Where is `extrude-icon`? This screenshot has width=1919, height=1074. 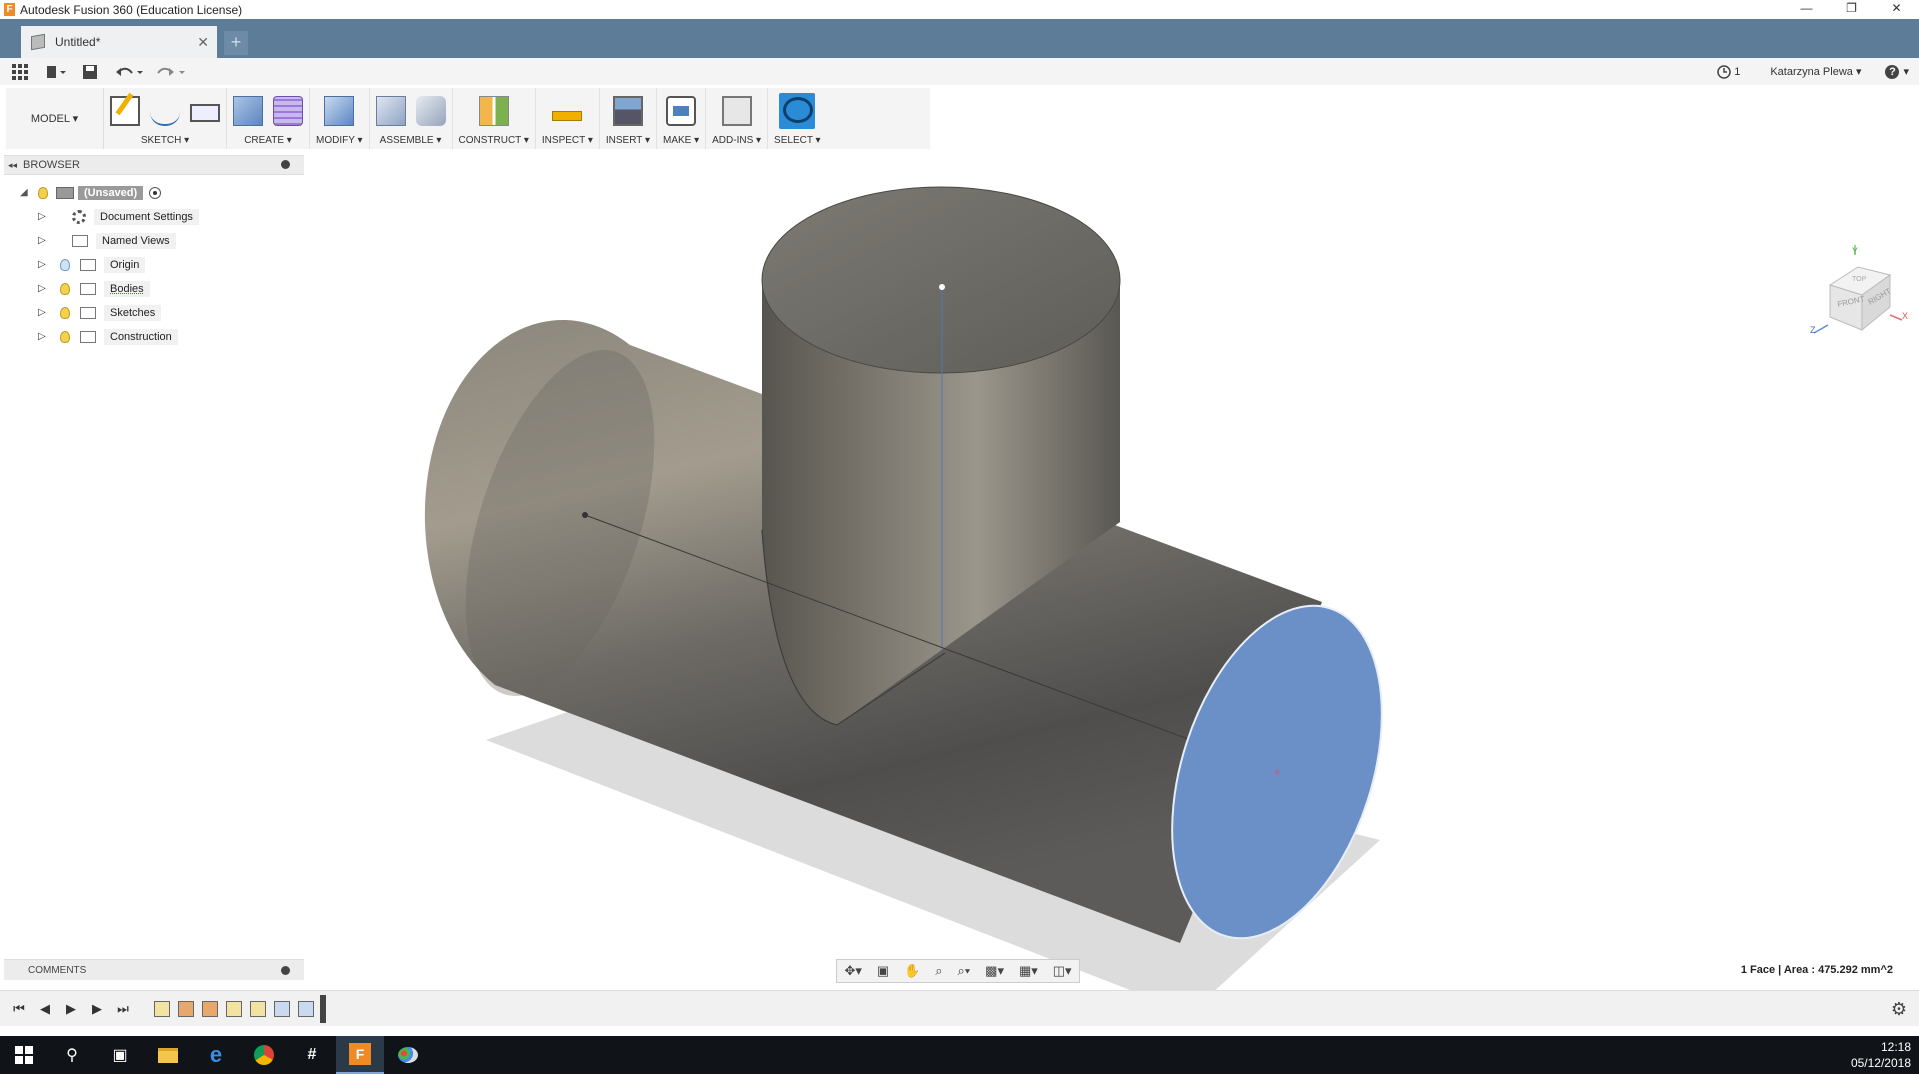
extrude-icon is located at coordinates (248, 111).